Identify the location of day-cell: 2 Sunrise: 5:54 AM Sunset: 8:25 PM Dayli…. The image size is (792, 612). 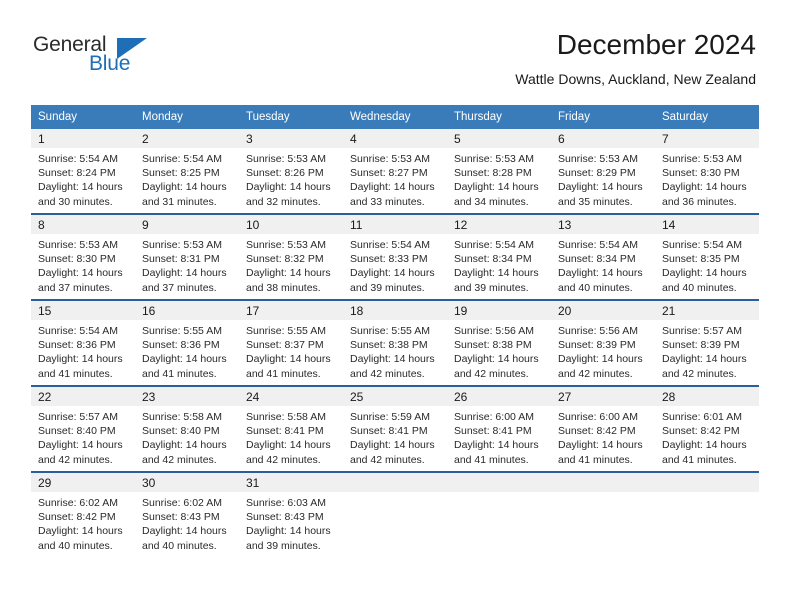
(187, 171).